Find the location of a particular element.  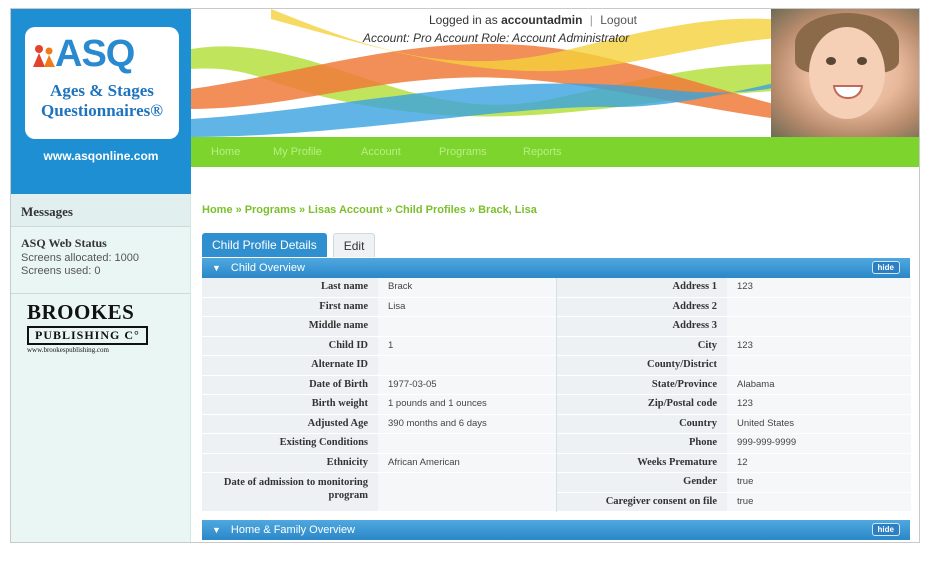

breadcrumb-child-profiles: Child Profiles is located at coordinates (430, 210).